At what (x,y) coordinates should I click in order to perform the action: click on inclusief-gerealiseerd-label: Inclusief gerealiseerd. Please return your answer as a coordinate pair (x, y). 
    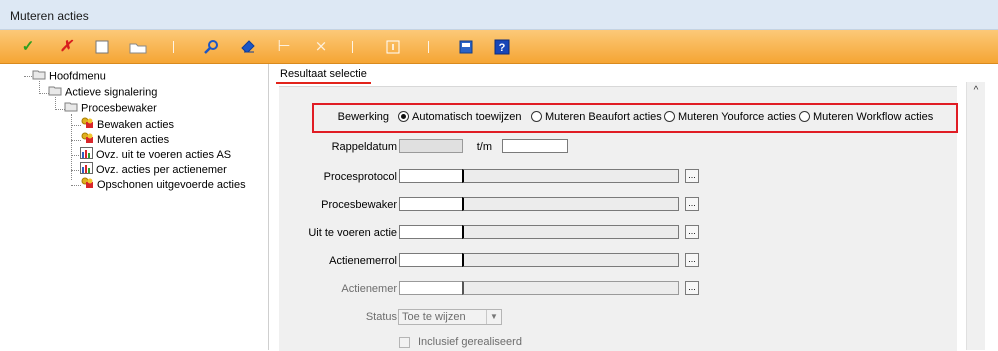
    Looking at the image, I should click on (470, 342).